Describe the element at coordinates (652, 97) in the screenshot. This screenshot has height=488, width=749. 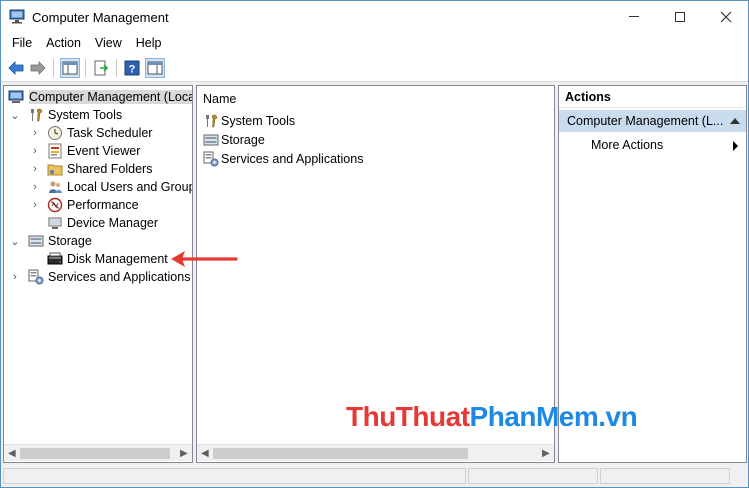
I see `actions-title: Actions` at that location.